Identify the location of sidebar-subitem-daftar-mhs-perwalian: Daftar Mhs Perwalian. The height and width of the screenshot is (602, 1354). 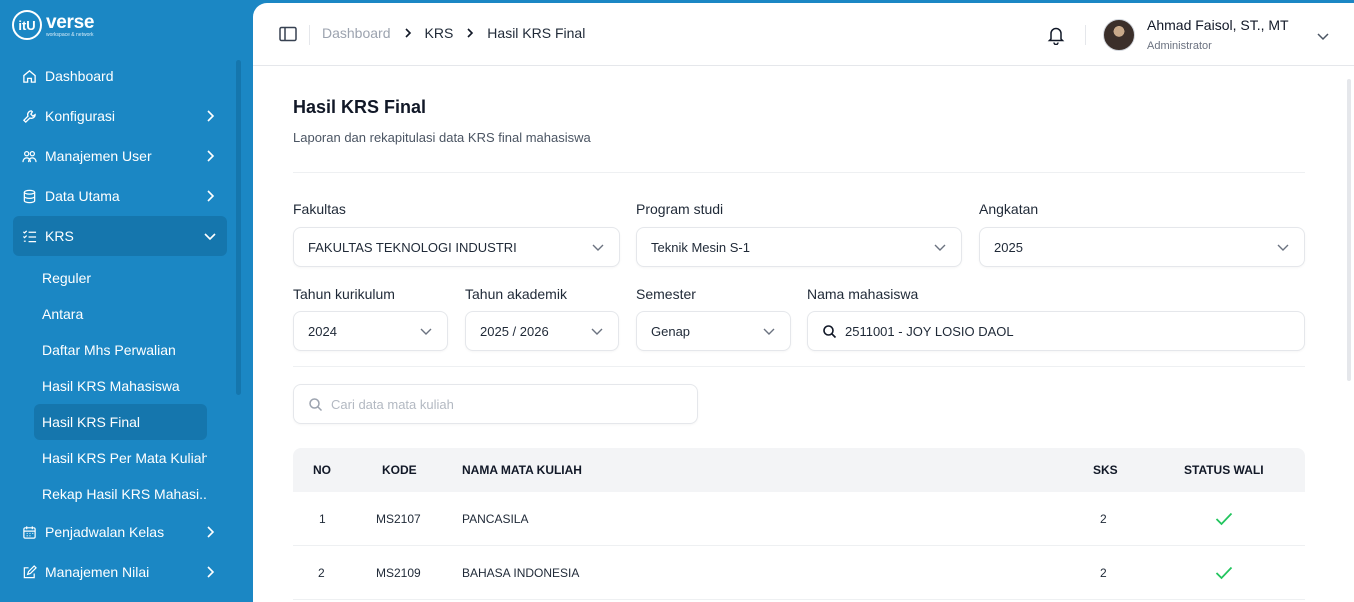
(120, 350).